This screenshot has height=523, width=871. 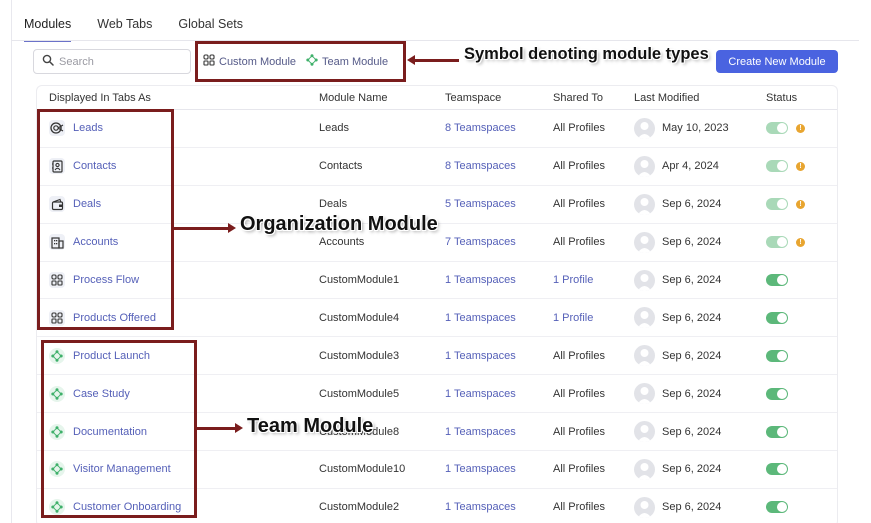 I want to click on annotation-symbol-label: Symbol denoting module types, so click(x=586, y=54).